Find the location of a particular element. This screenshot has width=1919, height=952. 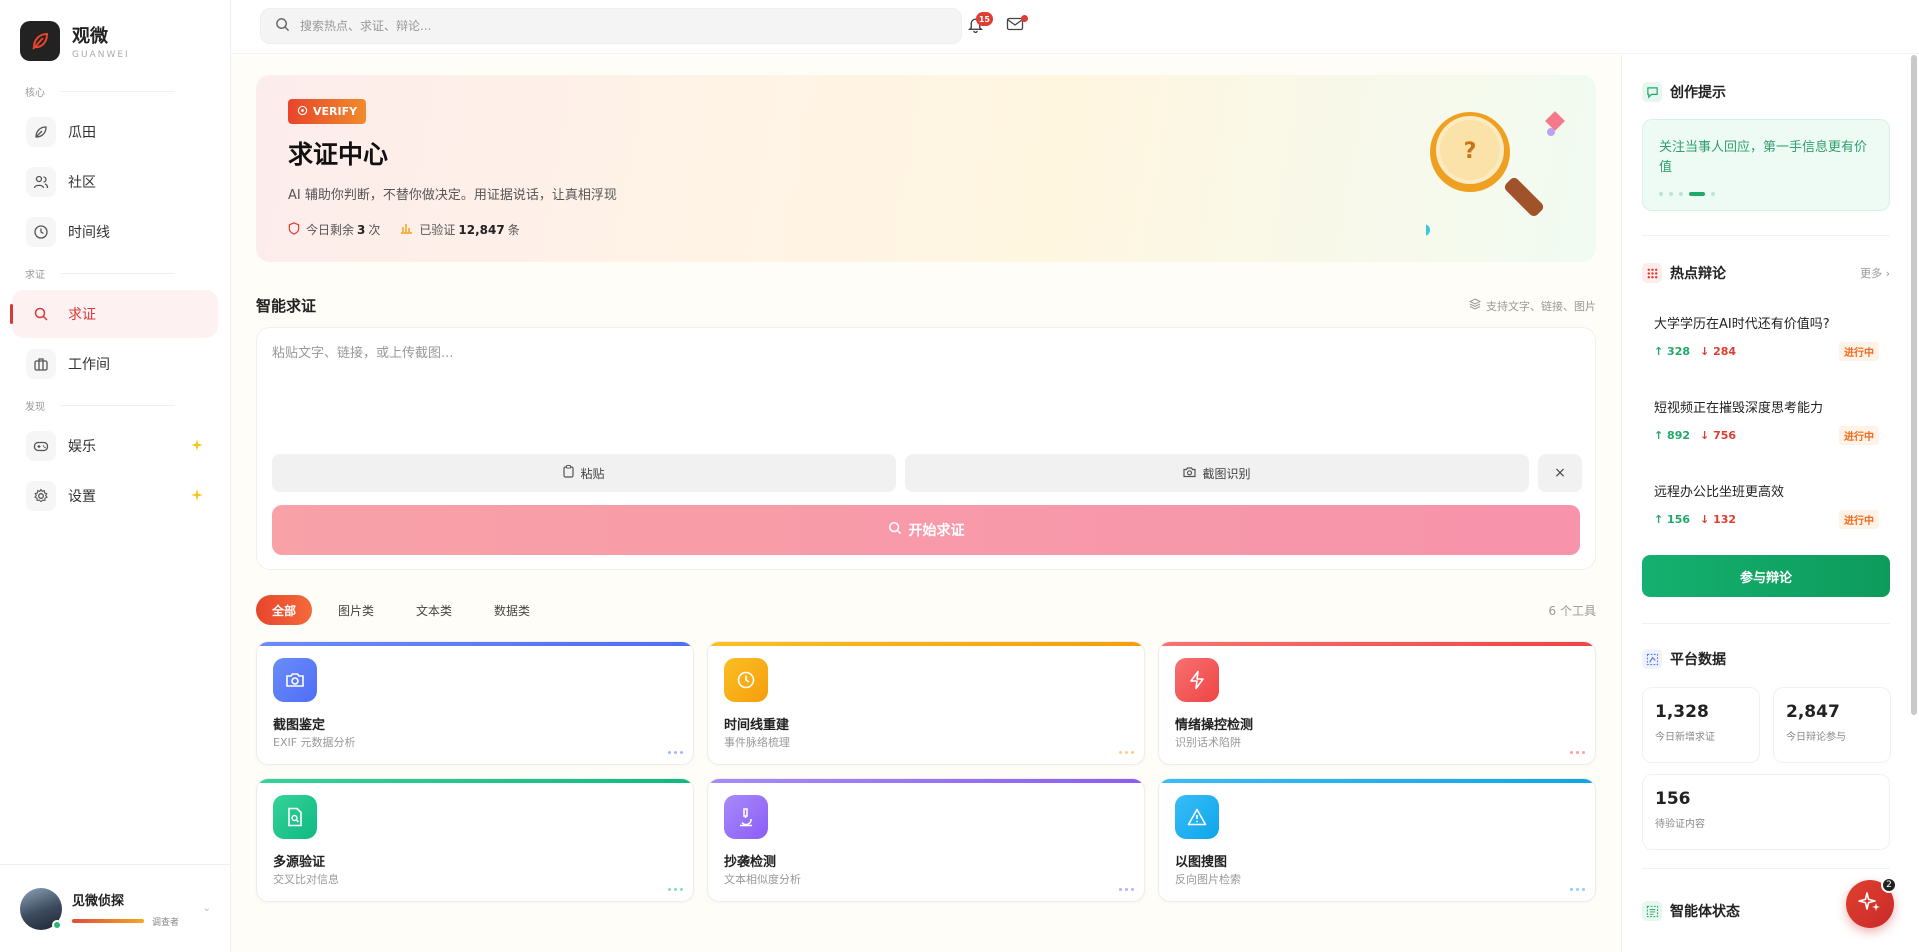

screenshot-ocr-button: 截图识别 is located at coordinates (1217, 473).